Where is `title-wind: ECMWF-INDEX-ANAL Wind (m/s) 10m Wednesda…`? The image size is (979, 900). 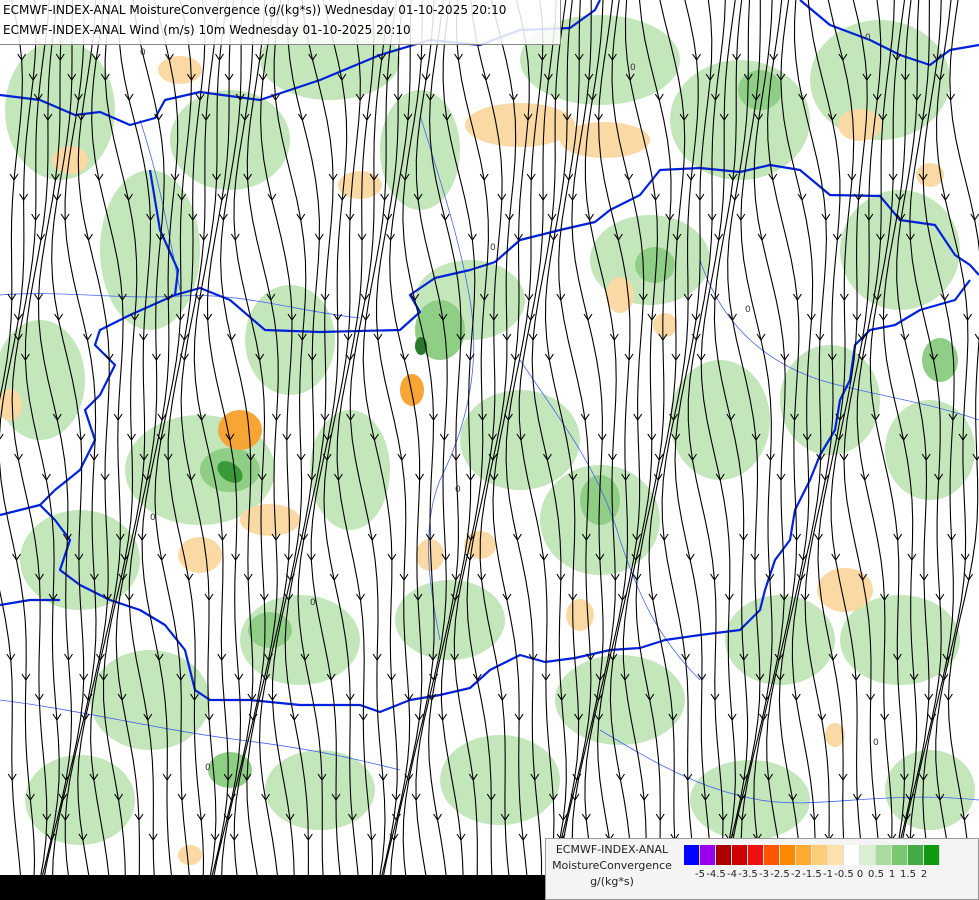 title-wind: ECMWF-INDEX-ANAL Wind (m/s) 10m Wednesda… is located at coordinates (207, 30).